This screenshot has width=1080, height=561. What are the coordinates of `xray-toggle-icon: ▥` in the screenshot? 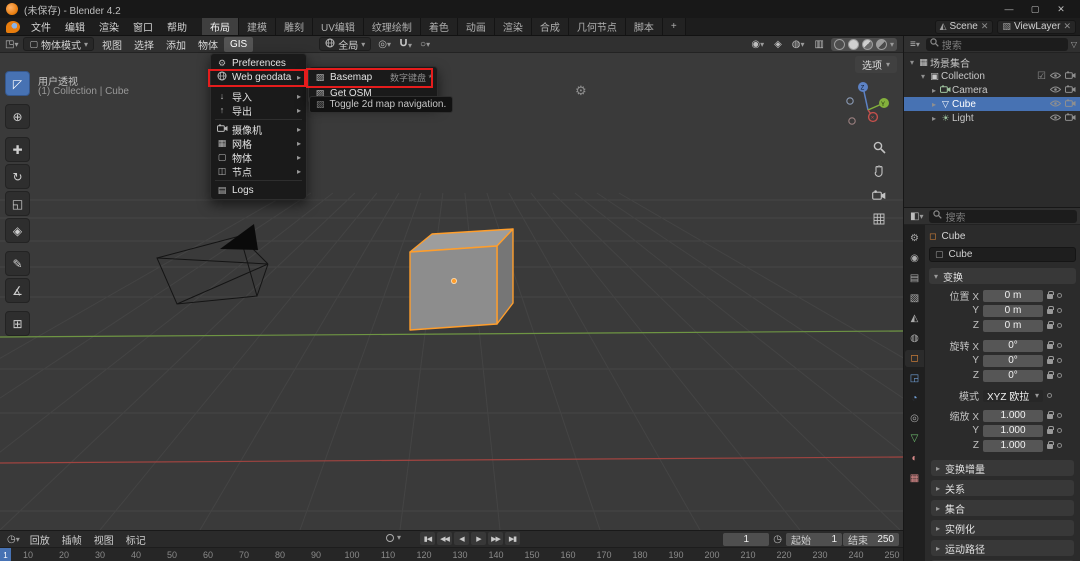 It's located at (819, 44).